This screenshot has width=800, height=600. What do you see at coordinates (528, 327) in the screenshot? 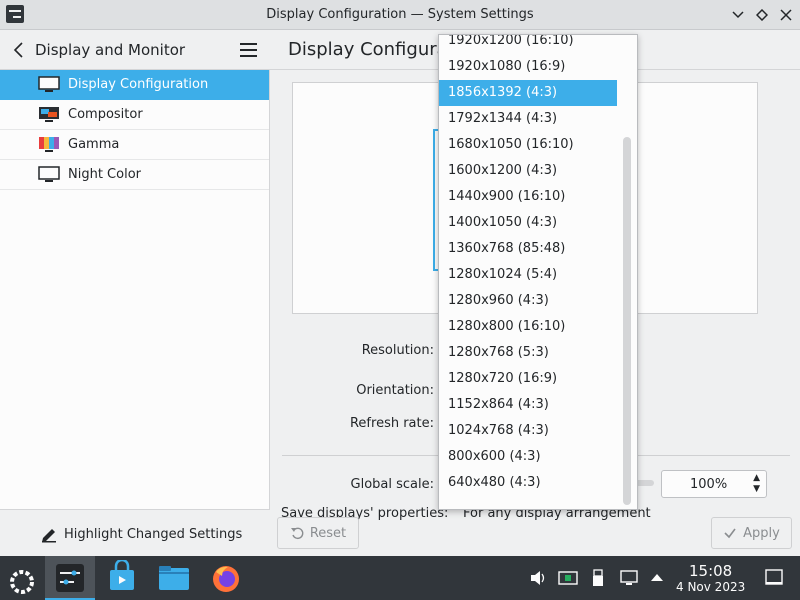
I see `resolution-option: 1280x800 (16:10)` at bounding box center [528, 327].